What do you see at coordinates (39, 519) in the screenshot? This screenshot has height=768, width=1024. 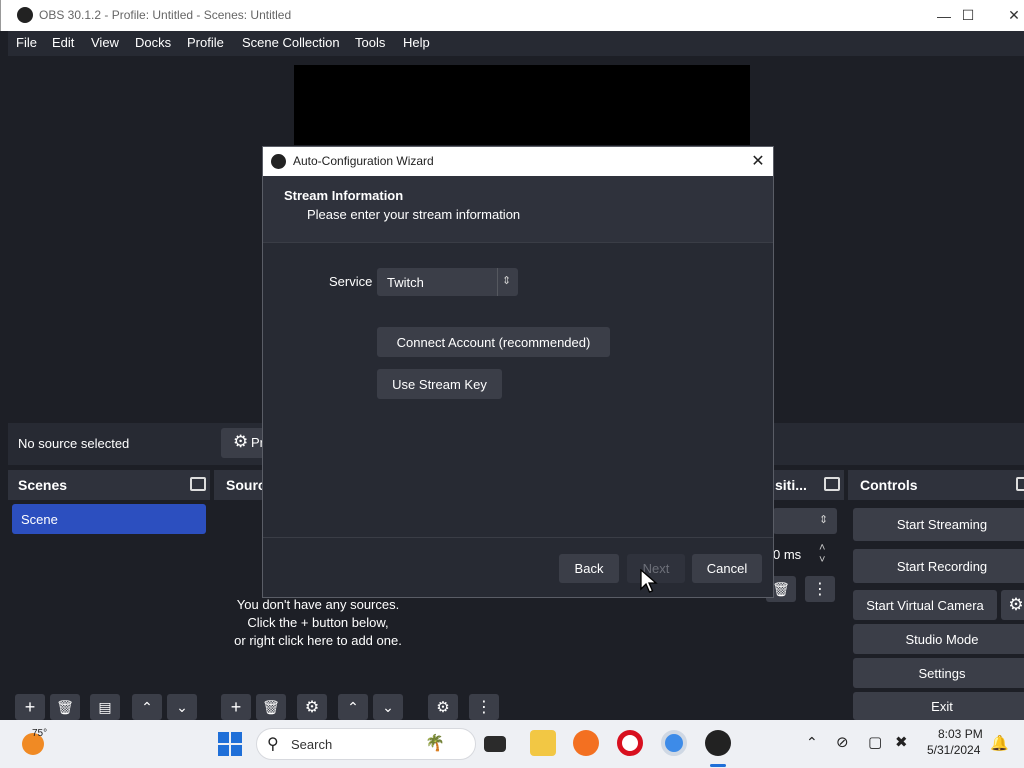 I see `scene-item-label: Scene` at bounding box center [39, 519].